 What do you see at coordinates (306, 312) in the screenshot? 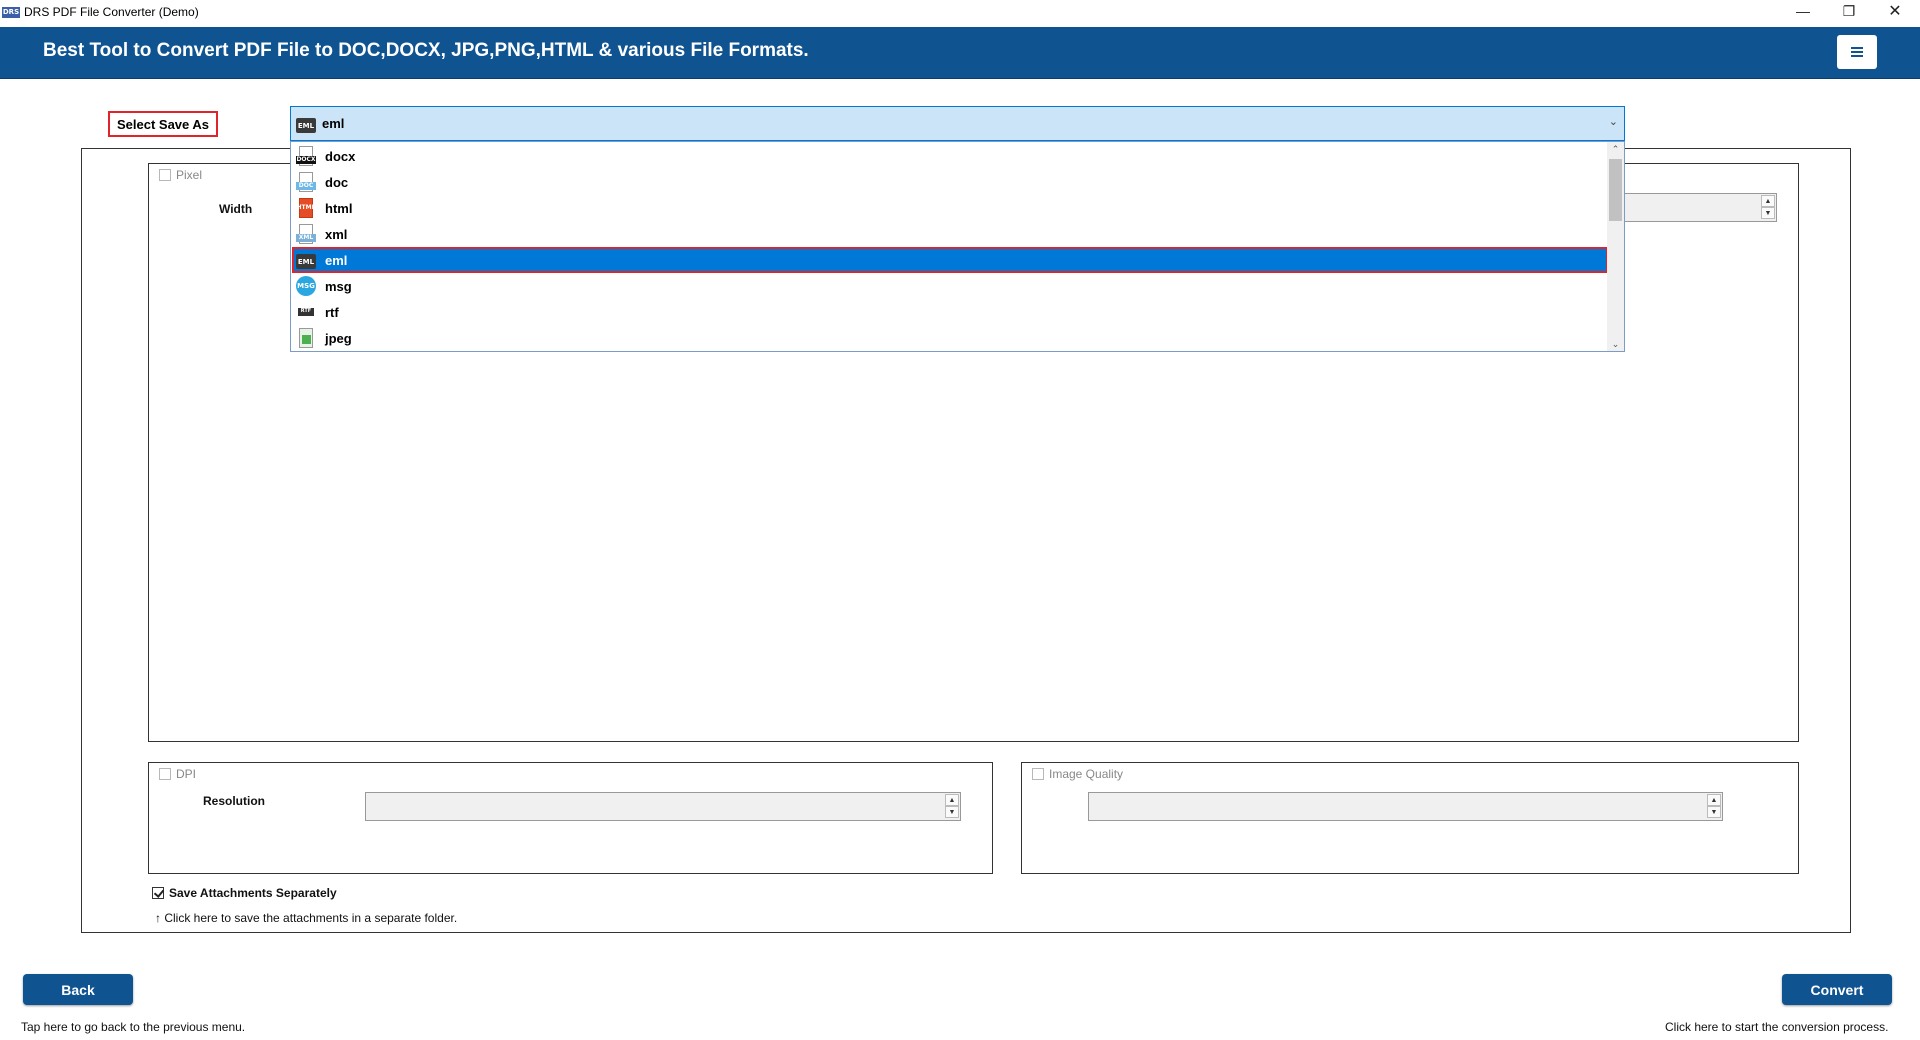
I see `rtf-file-icon: RTF` at bounding box center [306, 312].